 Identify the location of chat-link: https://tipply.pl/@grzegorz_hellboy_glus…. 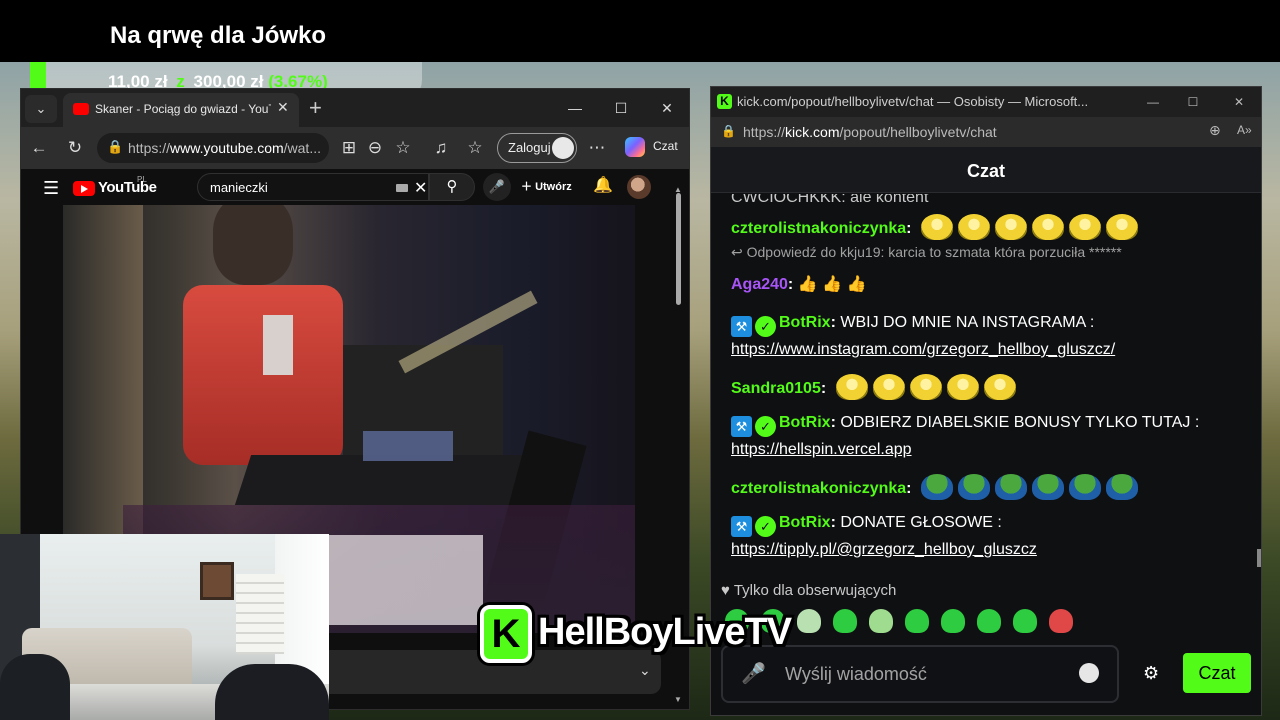
(884, 549).